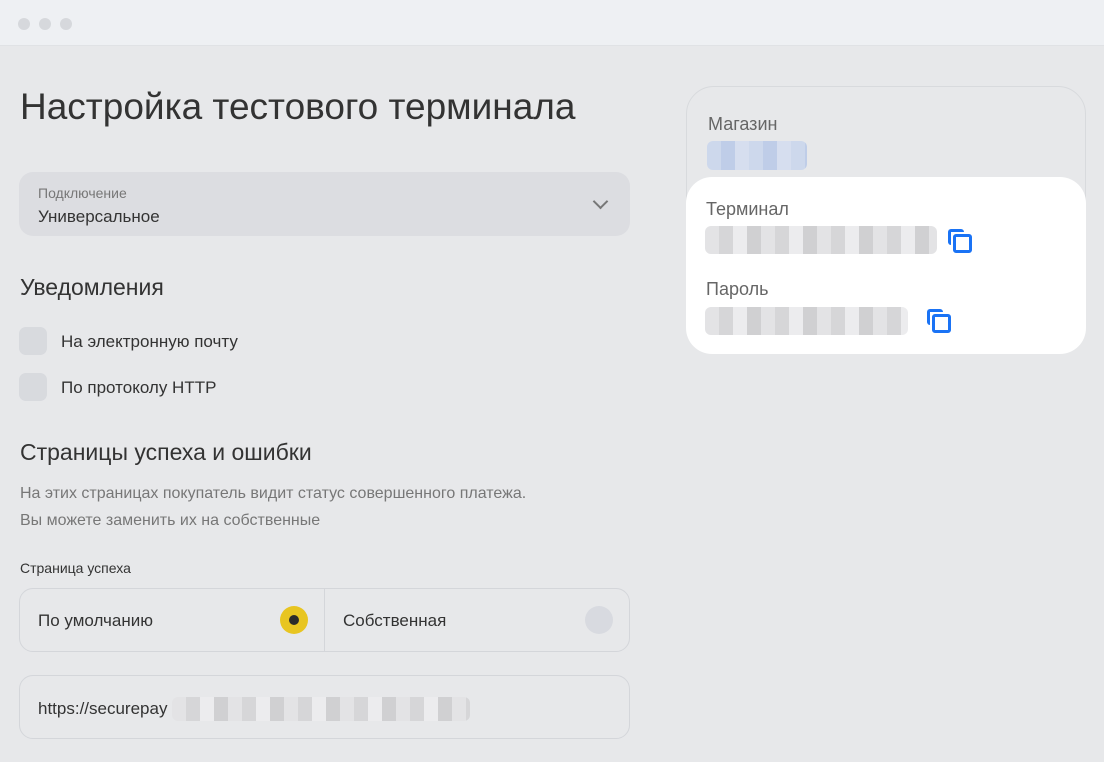 The width and height of the screenshot is (1104, 762). Describe the element at coordinates (170, 520) in the screenshot. I see `pages-description-2: Вы можете заменить их на собственные` at that location.